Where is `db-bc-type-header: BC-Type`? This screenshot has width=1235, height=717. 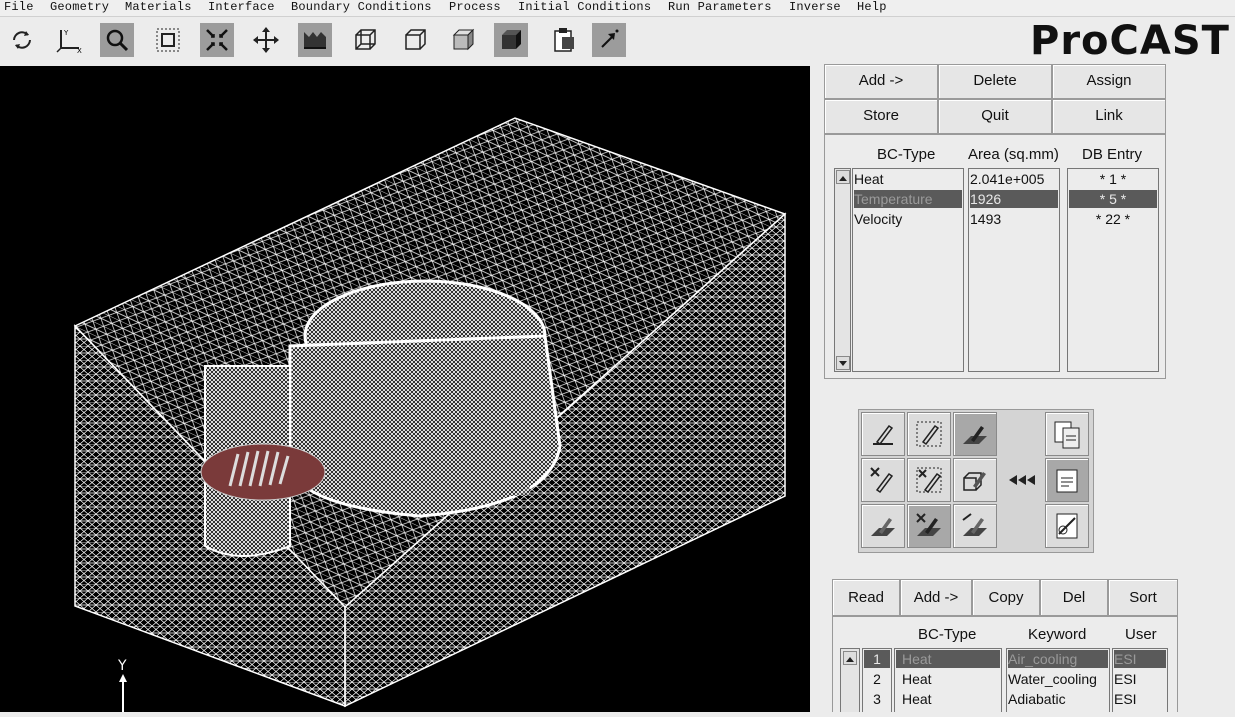
db-bc-type-header: BC-Type is located at coordinates (947, 634).